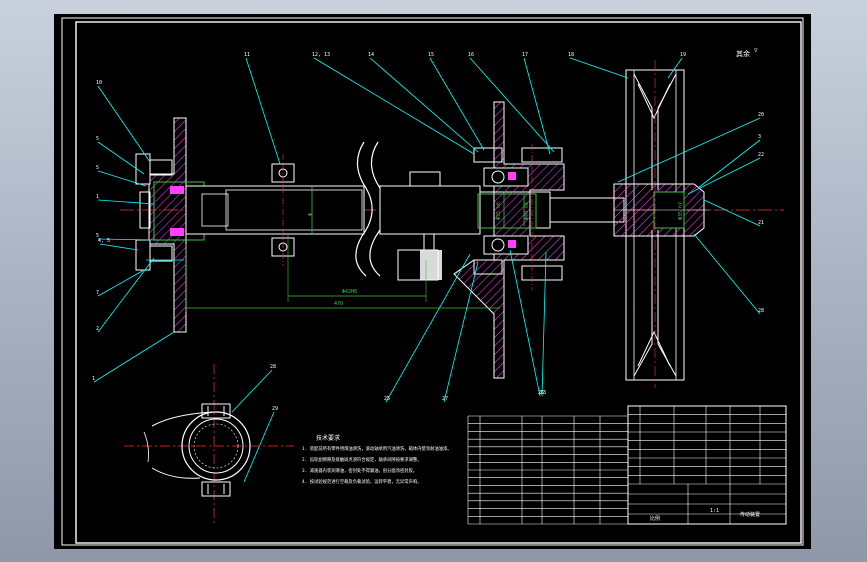 The width and height of the screenshot is (867, 562). Describe the element at coordinates (97, 329) in the screenshot. I see `balloon-number: 2` at that location.